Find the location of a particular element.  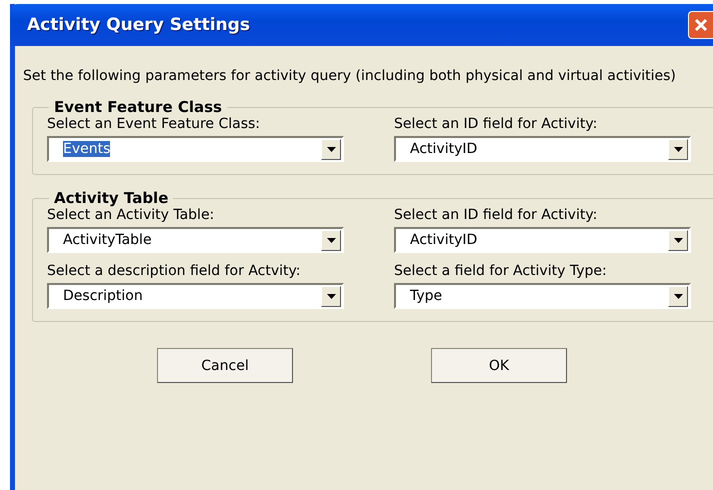

close-button is located at coordinates (700, 25).